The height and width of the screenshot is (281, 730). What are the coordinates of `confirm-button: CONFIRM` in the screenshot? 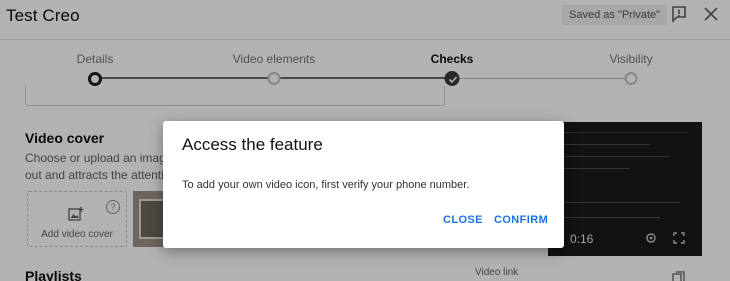 It's located at (521, 220).